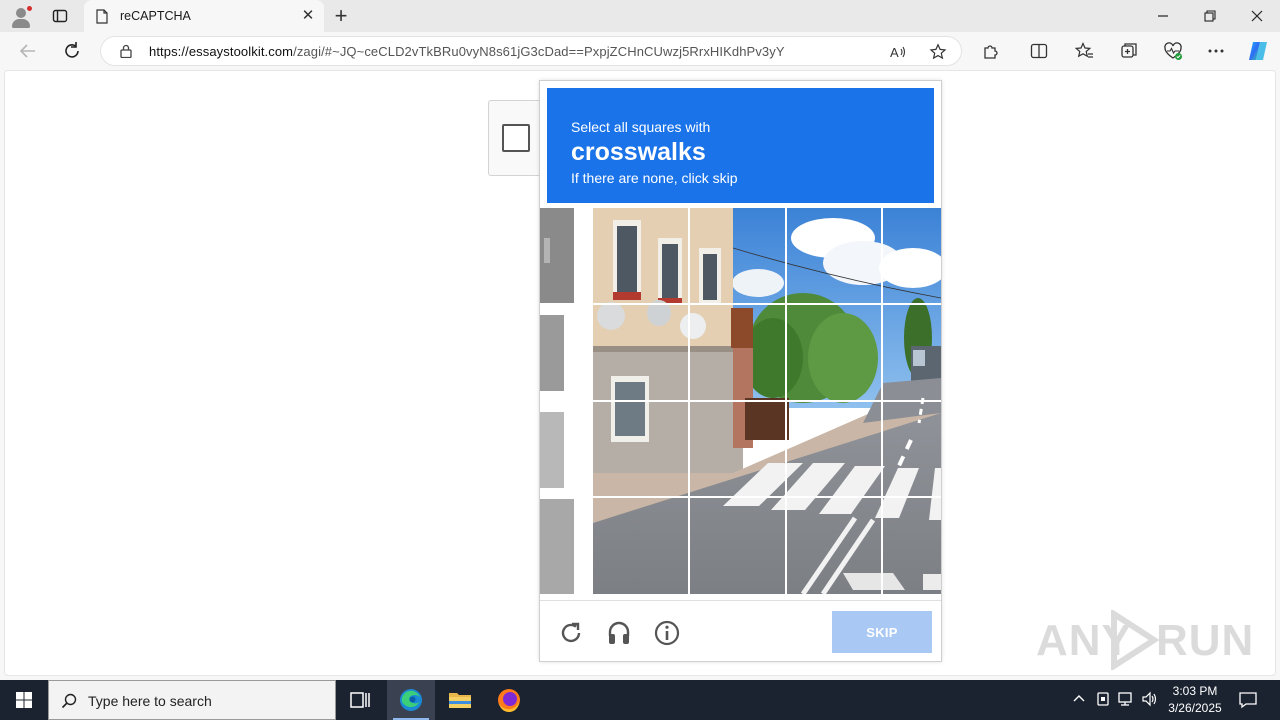 The height and width of the screenshot is (720, 1280). Describe the element at coordinates (28, 51) in the screenshot. I see `back-icon` at that location.